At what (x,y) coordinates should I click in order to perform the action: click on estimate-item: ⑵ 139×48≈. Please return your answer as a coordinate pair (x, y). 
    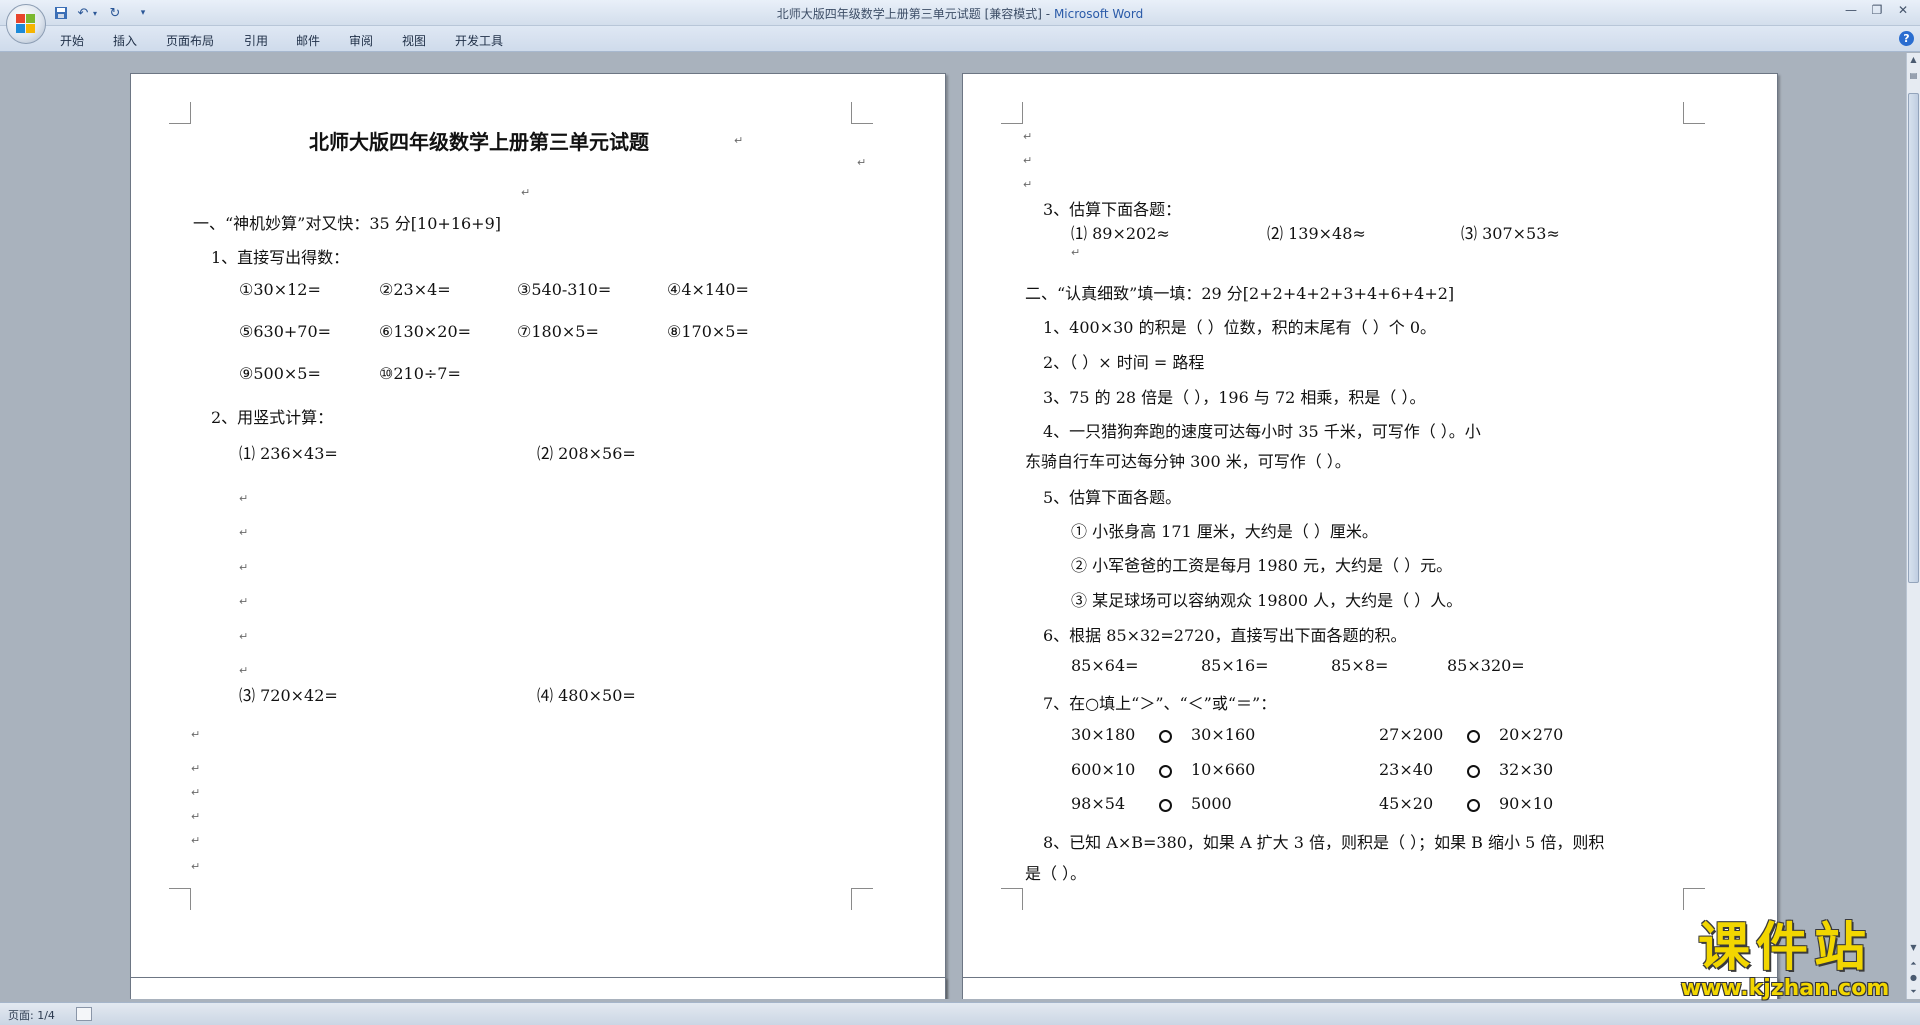
    Looking at the image, I should click on (1316, 233).